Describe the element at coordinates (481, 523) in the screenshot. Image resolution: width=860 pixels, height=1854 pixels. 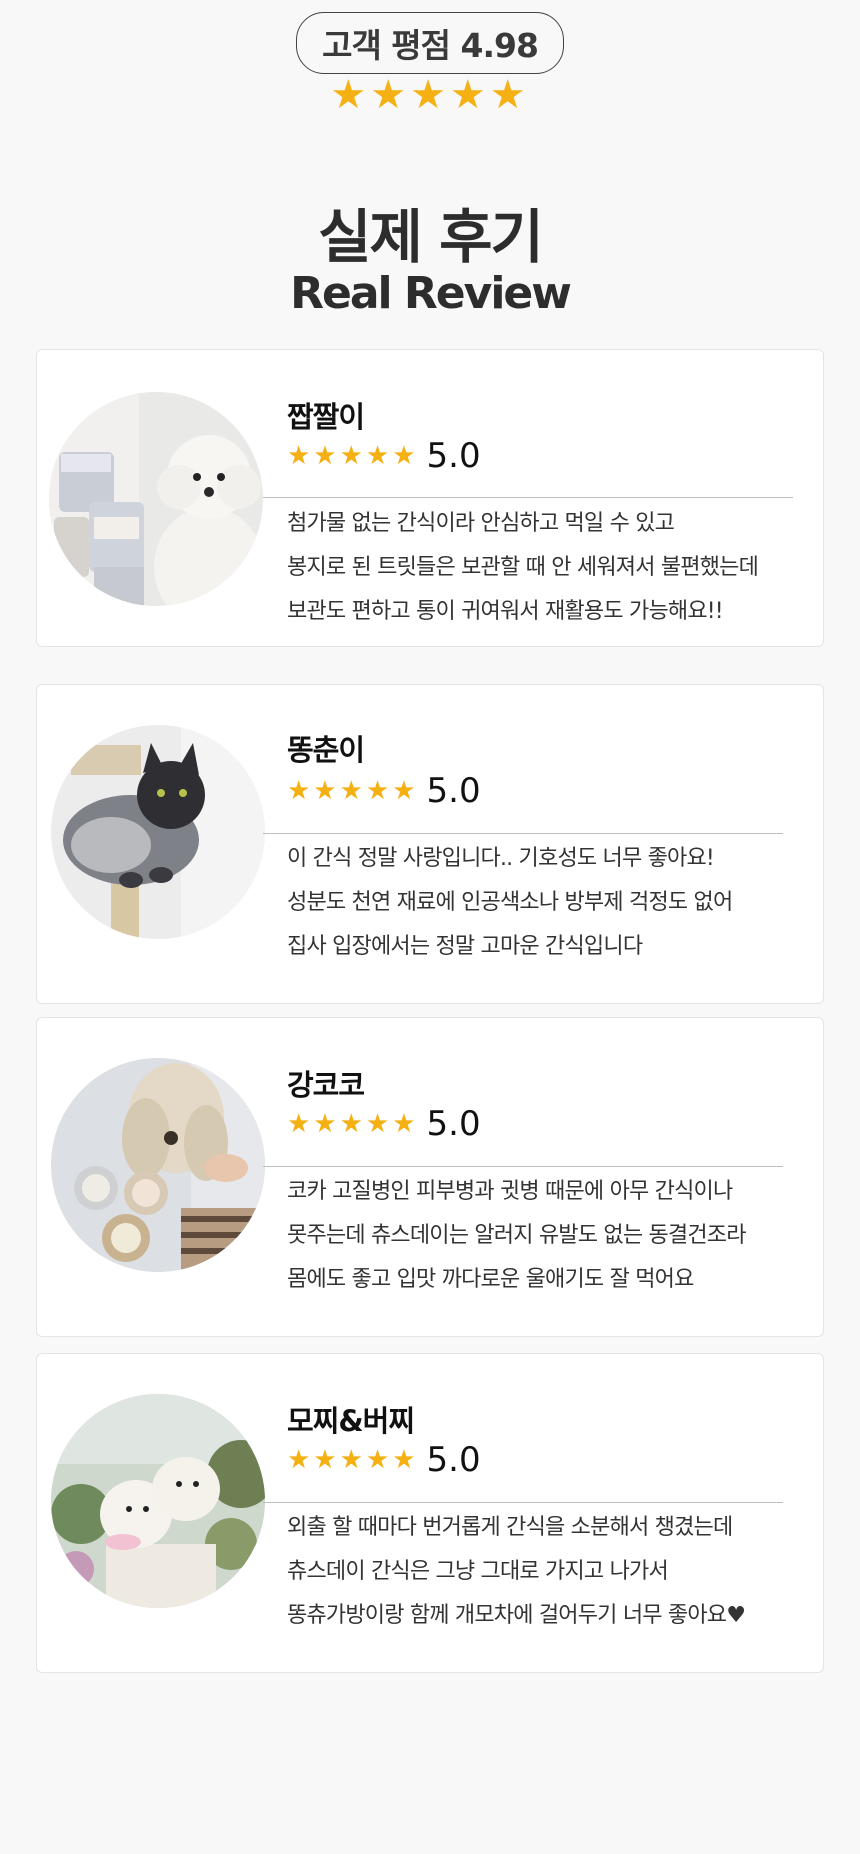
I see `review-line: 첨가물 없는 간식이라 안심하고 먹일 수 있고` at that location.